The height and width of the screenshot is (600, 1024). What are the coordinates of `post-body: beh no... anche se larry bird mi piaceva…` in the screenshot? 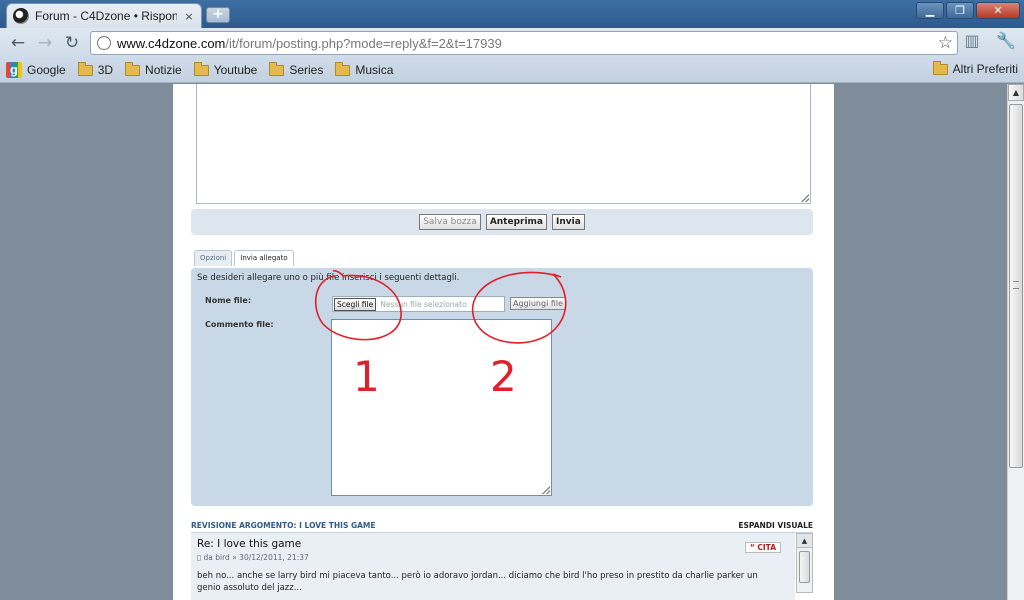 It's located at (477, 582).